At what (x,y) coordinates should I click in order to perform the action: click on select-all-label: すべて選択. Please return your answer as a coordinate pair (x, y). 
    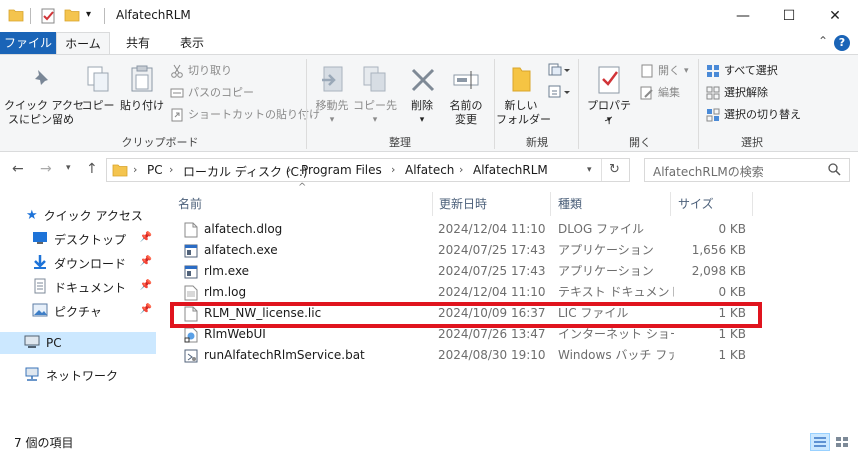
    Looking at the image, I should click on (751, 70).